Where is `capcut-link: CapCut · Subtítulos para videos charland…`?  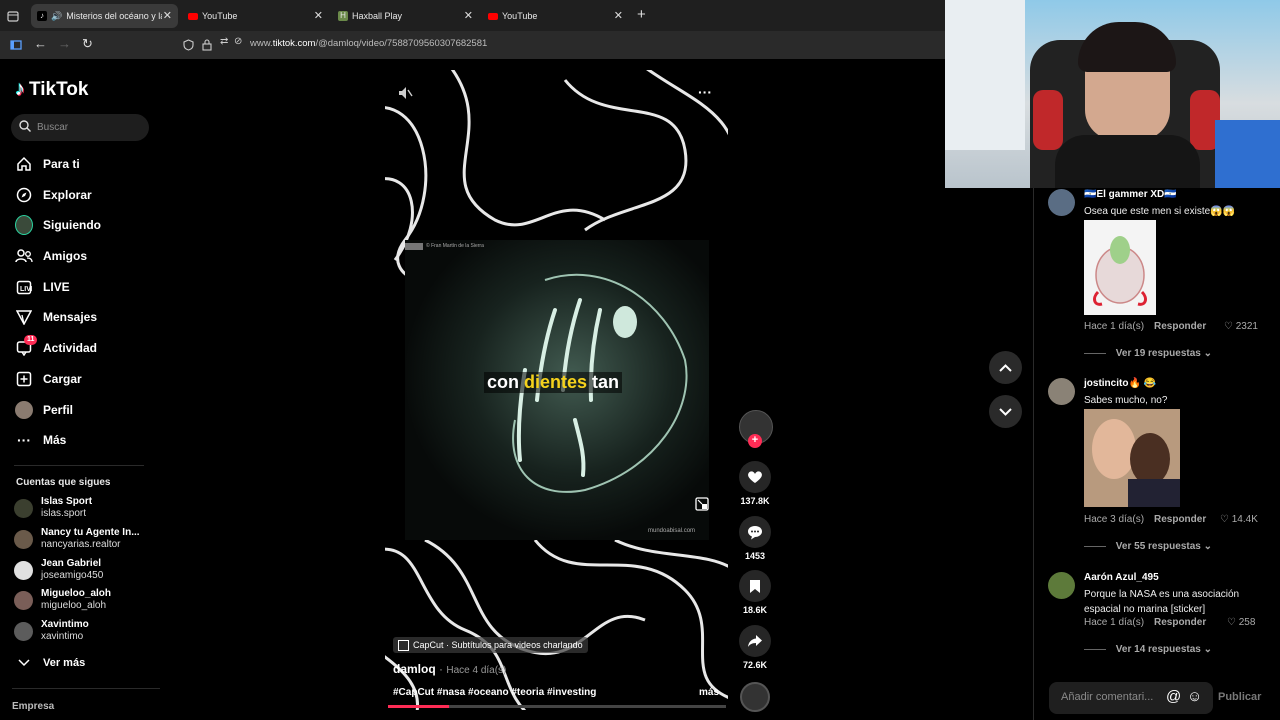
capcut-link: CapCut · Subtítulos para videos charland… is located at coordinates (490, 645).